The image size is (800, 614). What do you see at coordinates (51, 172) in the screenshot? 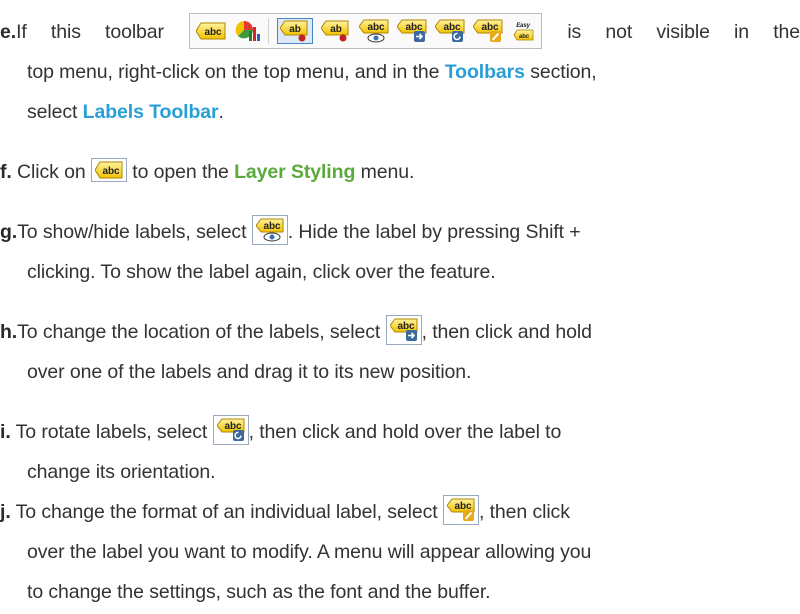
I see `step-text: Click on` at bounding box center [51, 172].